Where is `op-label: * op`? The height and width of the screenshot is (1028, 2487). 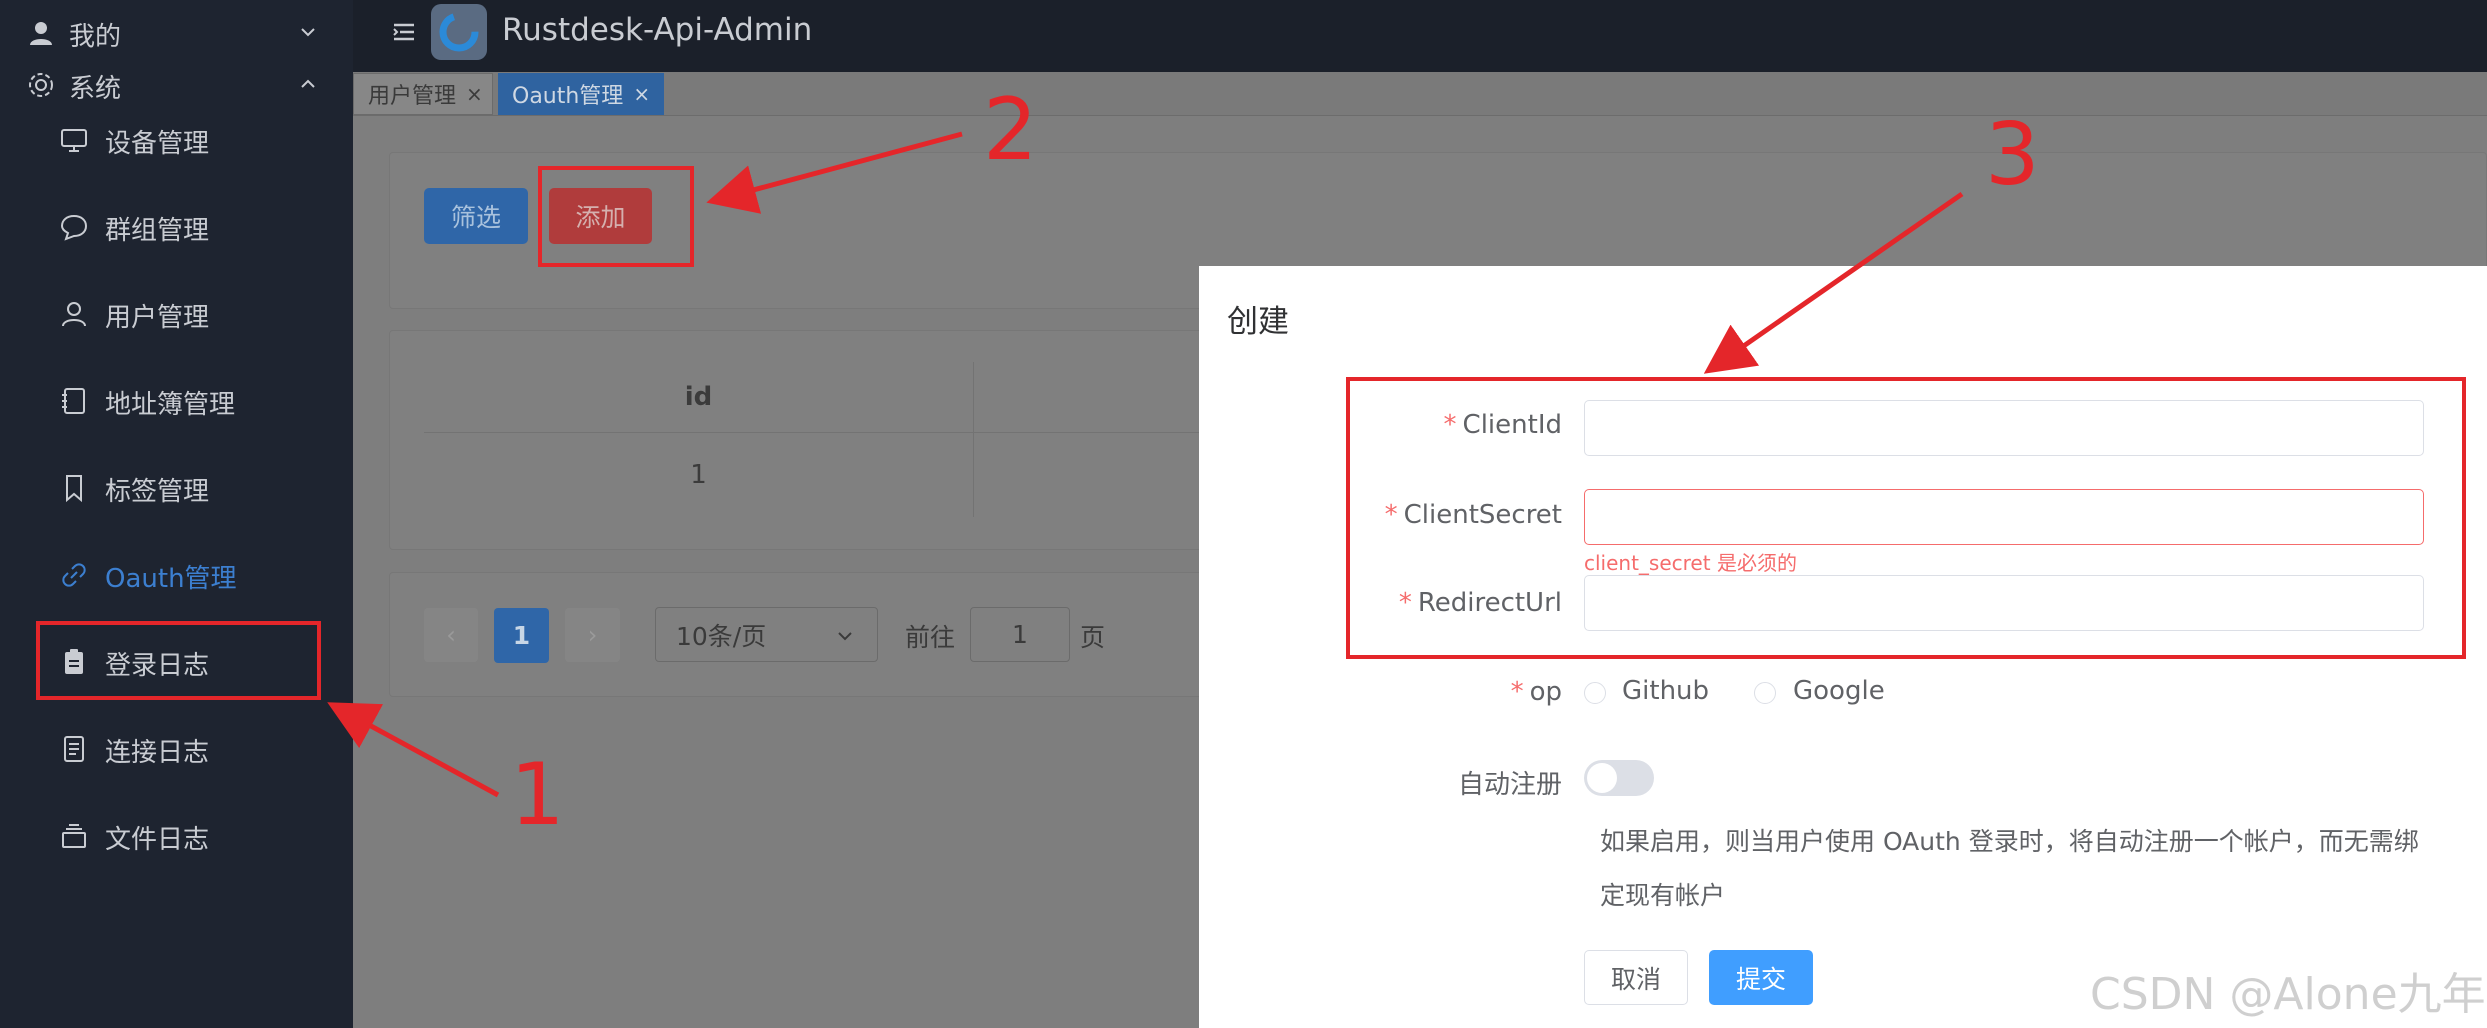
op-label: * op is located at coordinates (1536, 692).